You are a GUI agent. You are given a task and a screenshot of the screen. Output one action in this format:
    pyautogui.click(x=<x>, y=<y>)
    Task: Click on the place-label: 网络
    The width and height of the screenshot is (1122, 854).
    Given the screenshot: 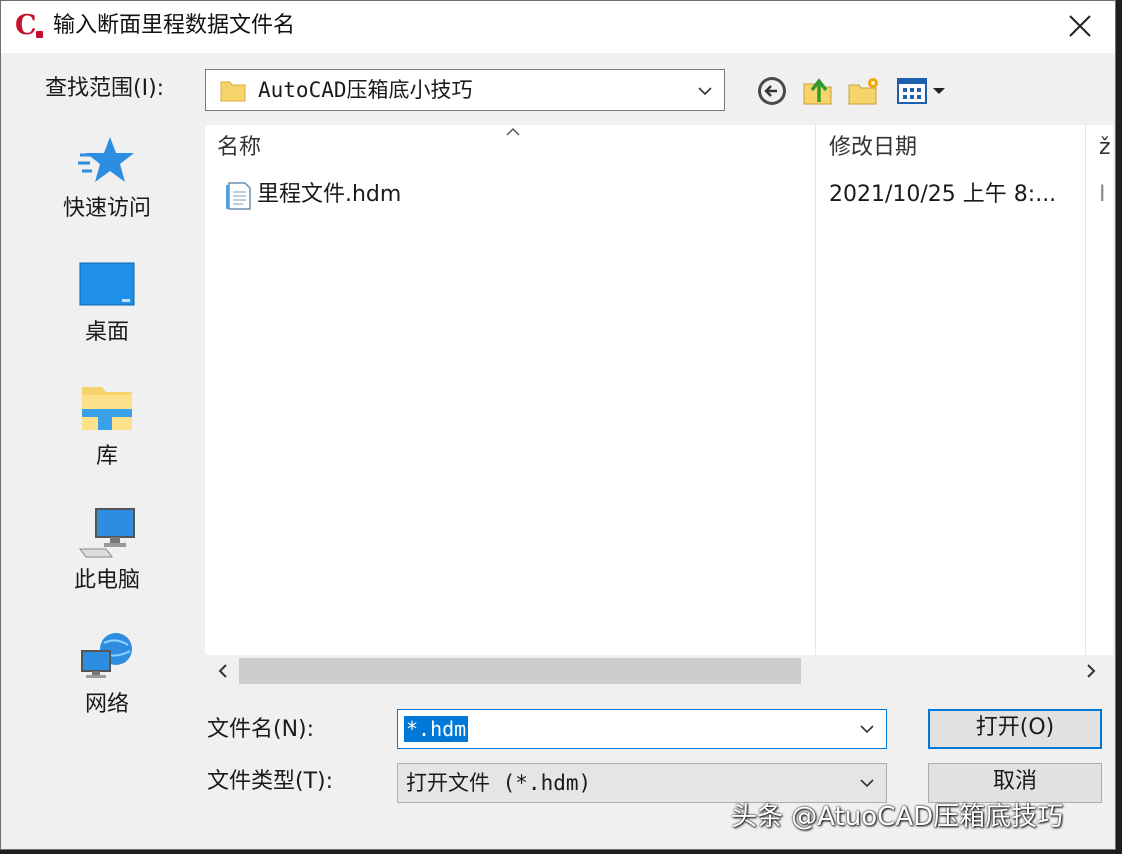 What is the action you would take?
    pyautogui.click(x=106, y=704)
    